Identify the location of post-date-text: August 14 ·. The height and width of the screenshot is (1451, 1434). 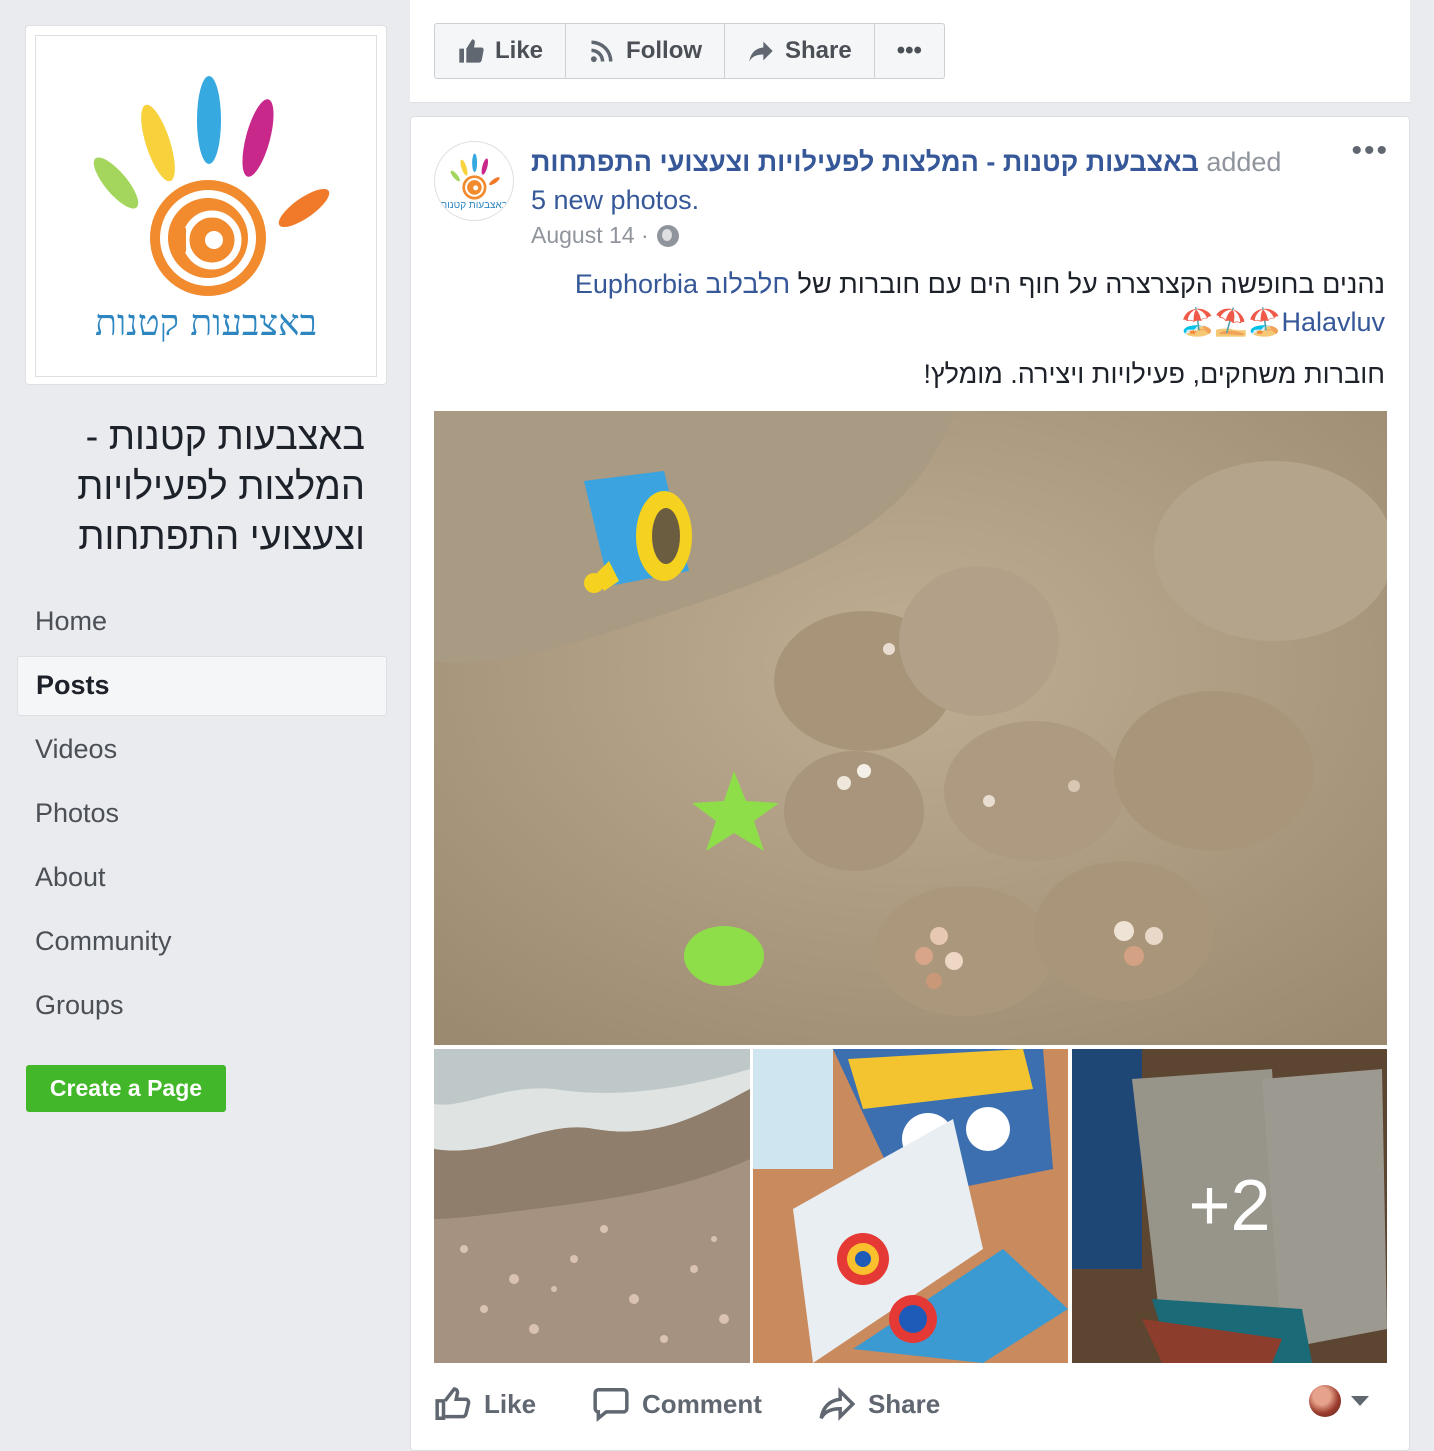
(590, 235).